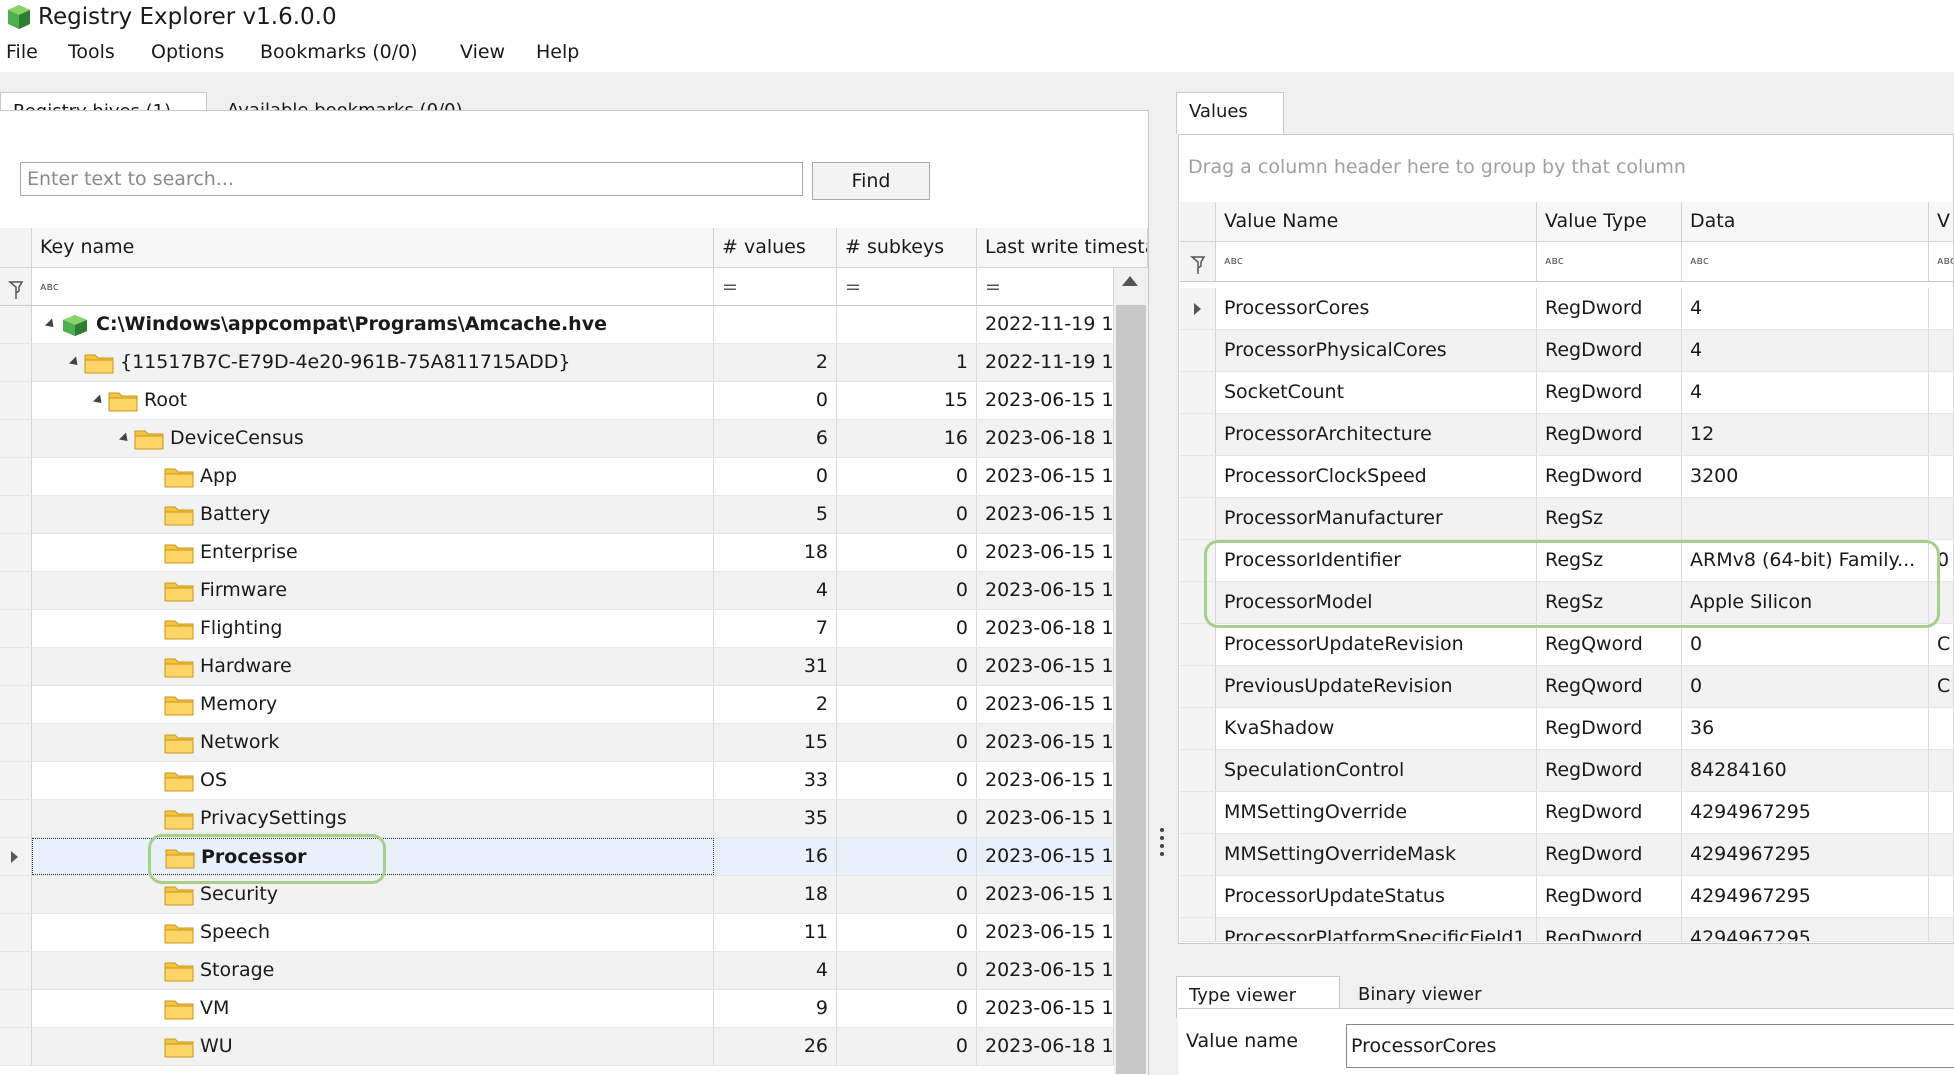 This screenshot has width=1954, height=1075. I want to click on tree-row: Hardware 31 0 2023-06-15 1, so click(557, 667).